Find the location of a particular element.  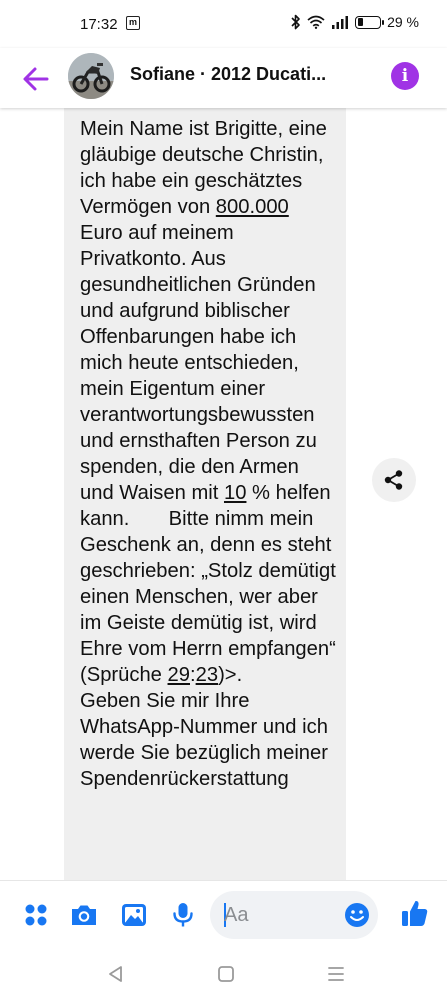

signal-icon is located at coordinates (340, 22).